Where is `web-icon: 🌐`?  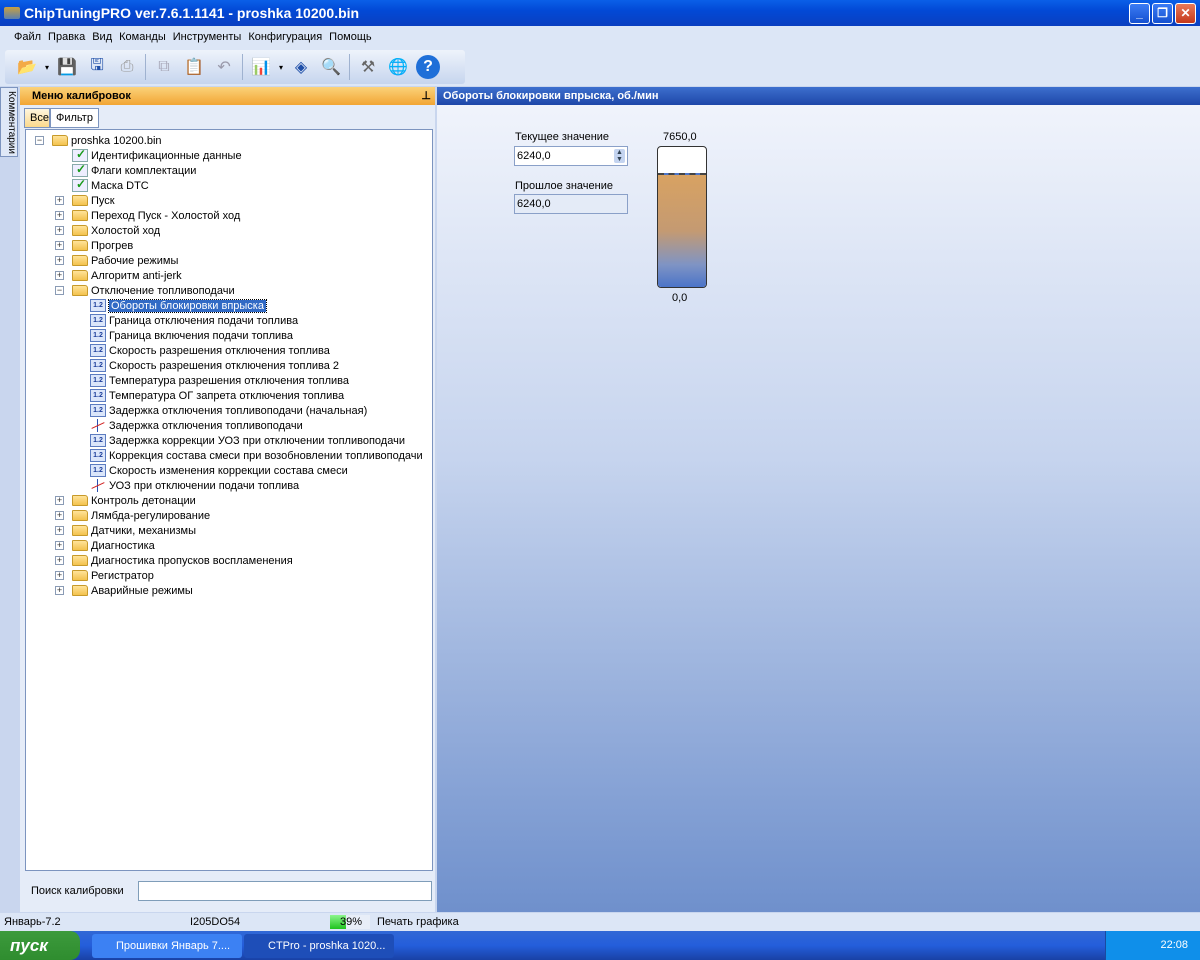 web-icon: 🌐 is located at coordinates (398, 67).